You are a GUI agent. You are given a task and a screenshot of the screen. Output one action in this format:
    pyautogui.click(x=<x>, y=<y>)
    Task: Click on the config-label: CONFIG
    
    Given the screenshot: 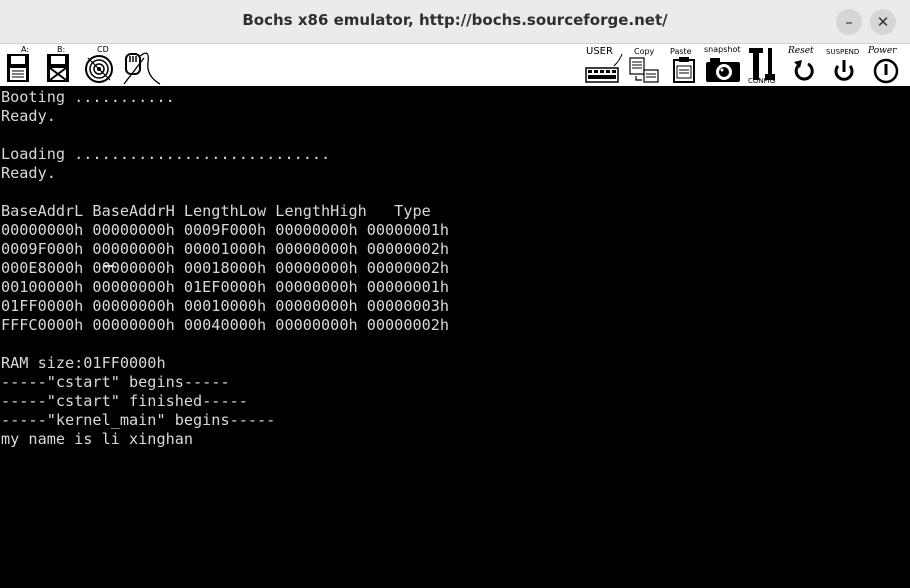 What is the action you would take?
    pyautogui.click(x=762, y=81)
    